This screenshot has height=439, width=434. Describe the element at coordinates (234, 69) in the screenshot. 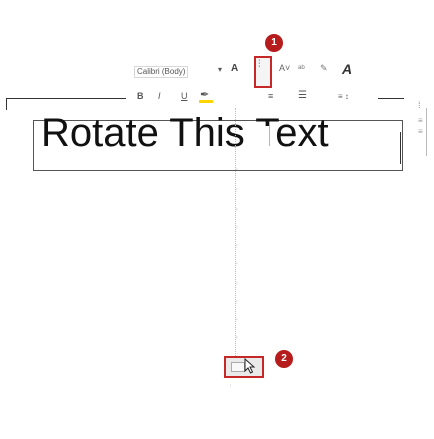

I see `grow-font-button: A` at that location.